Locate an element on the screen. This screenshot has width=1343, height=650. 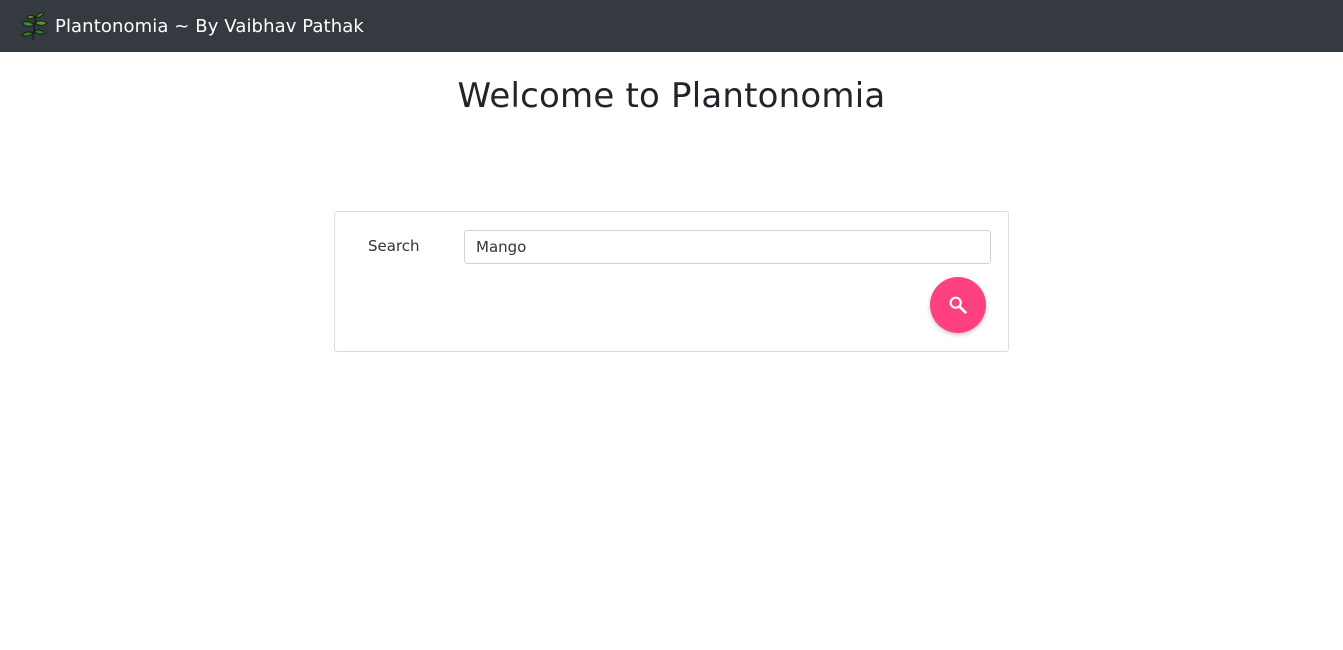
search-label: Search is located at coordinates (394, 246).